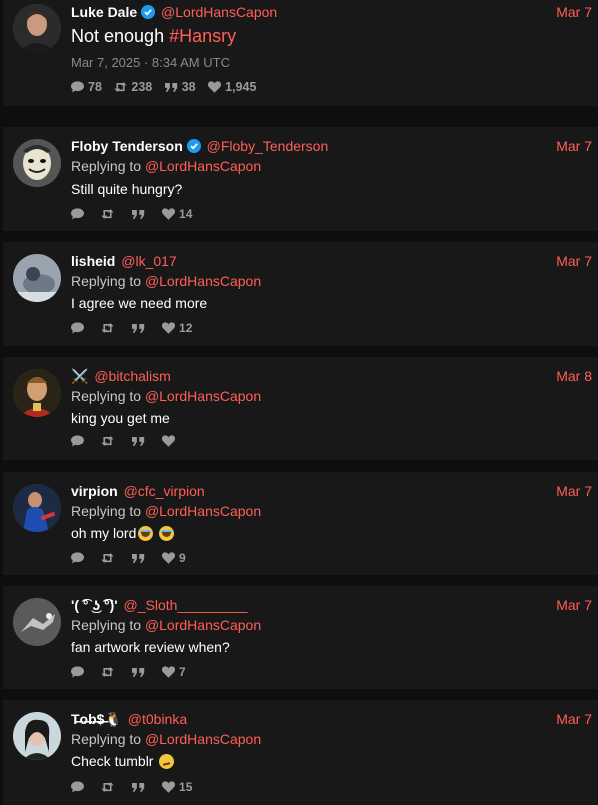 This screenshot has height=805, width=598. I want to click on like-button, so click(170, 441).